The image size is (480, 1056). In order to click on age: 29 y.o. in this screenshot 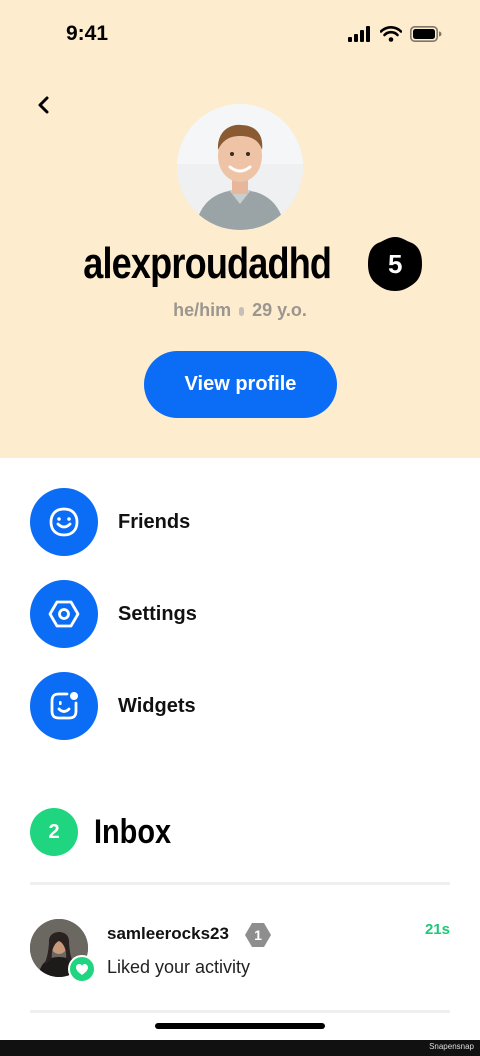, I will do `click(279, 310)`.